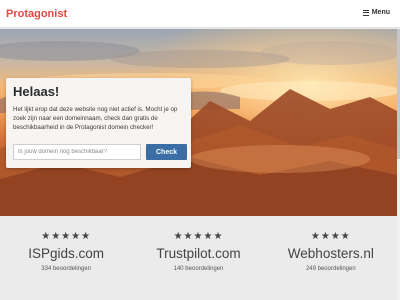  Describe the element at coordinates (198, 253) in the screenshot. I see `review-site-name: Trustpilot.com` at that location.